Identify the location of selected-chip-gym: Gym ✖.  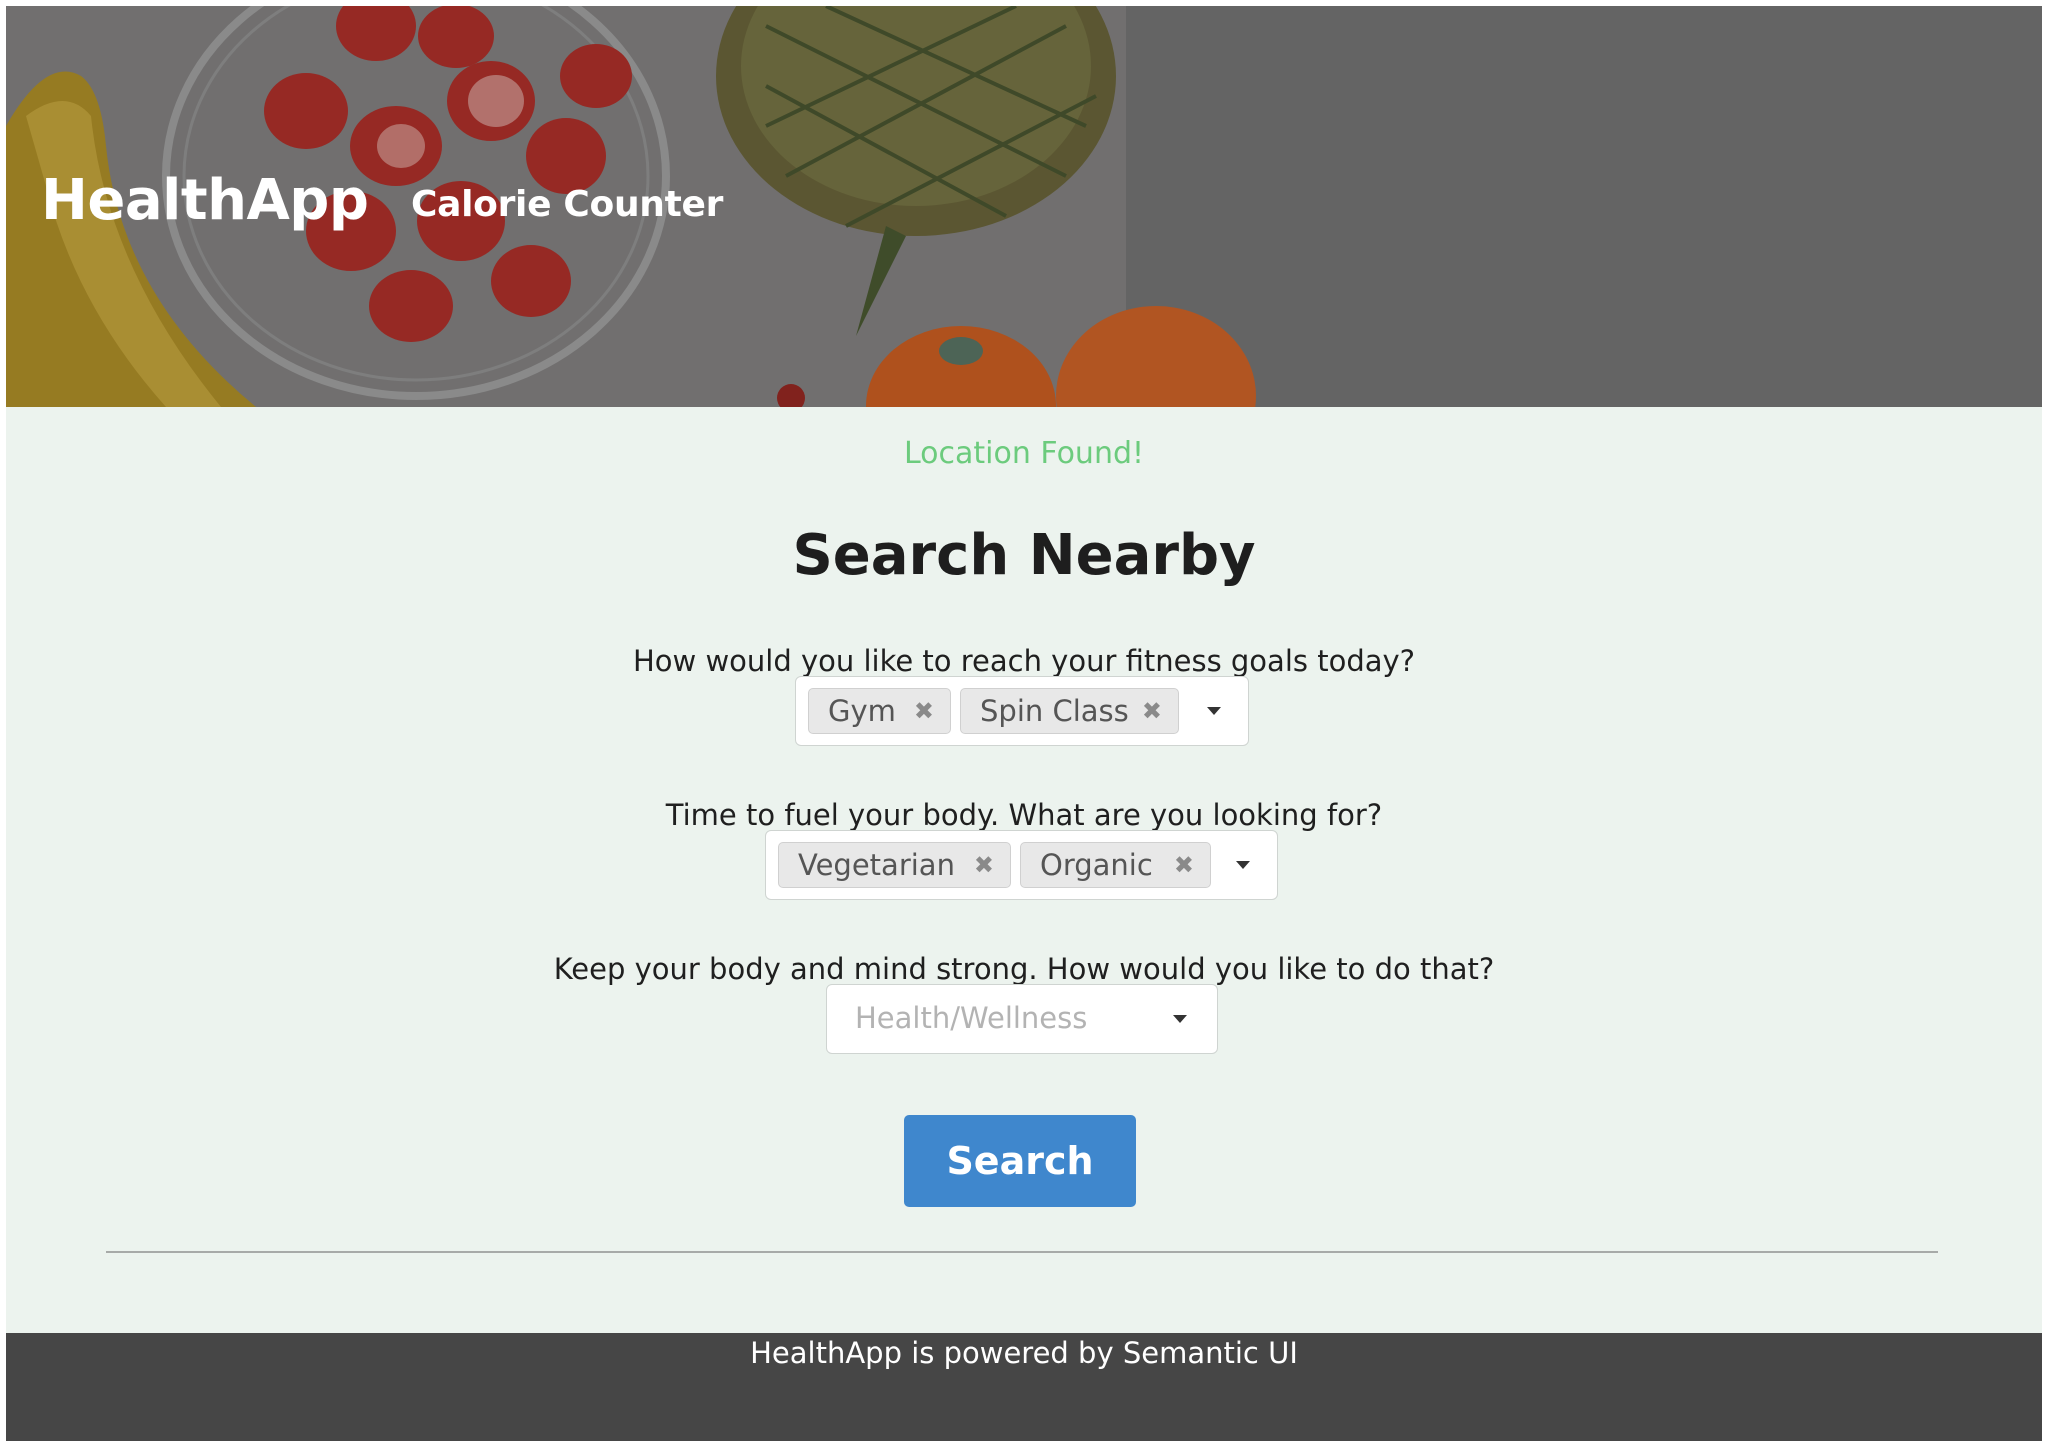
(879, 711).